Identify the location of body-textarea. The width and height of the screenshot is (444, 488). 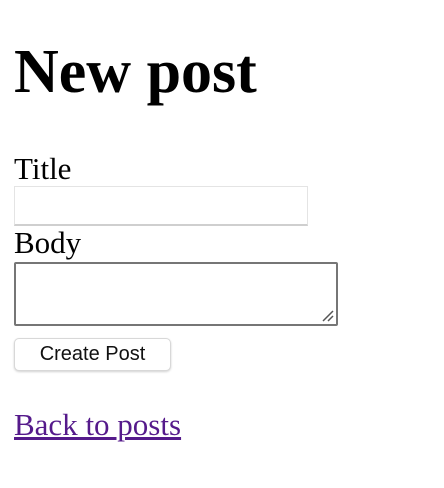
(176, 294).